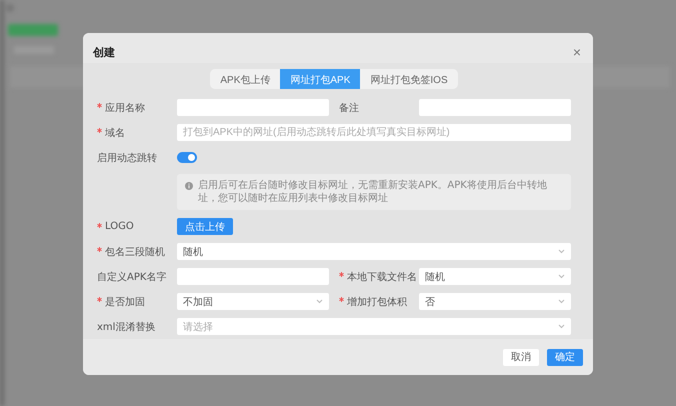 The image size is (676, 406). Describe the element at coordinates (576, 52) in the screenshot. I see `close-button: ×` at that location.